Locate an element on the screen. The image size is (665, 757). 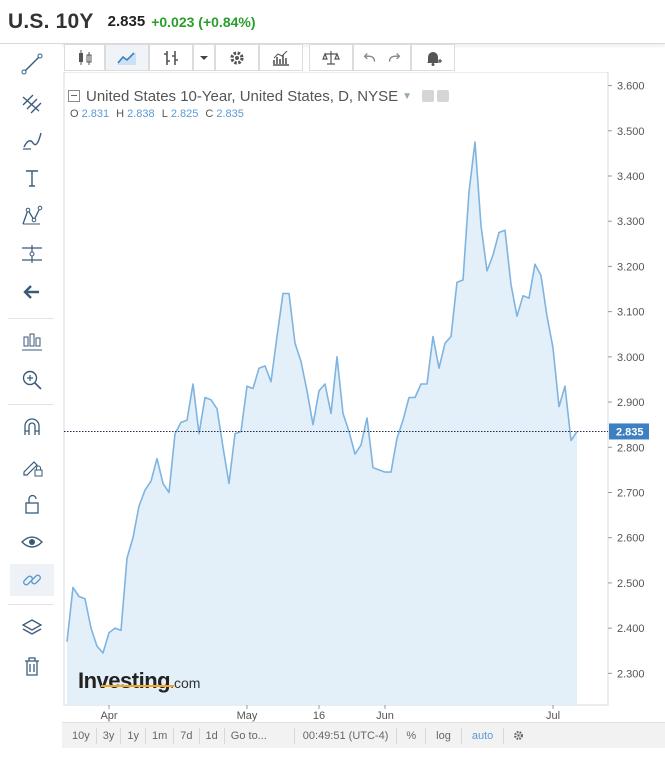
gear-icon is located at coordinates (519, 735).